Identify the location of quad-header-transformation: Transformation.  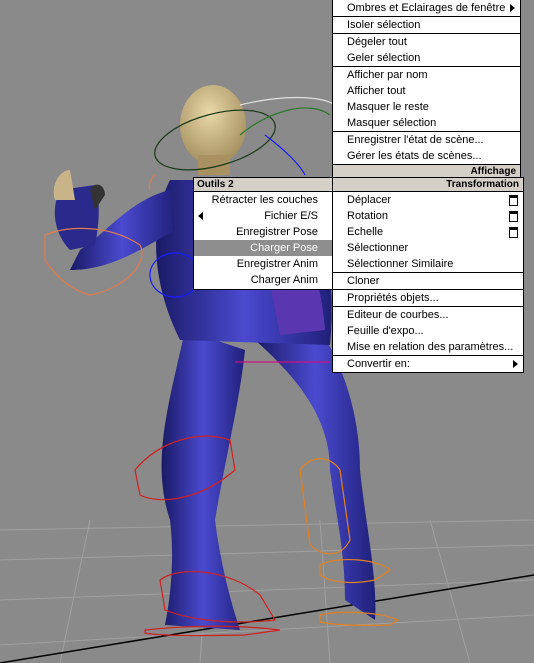
(428, 185).